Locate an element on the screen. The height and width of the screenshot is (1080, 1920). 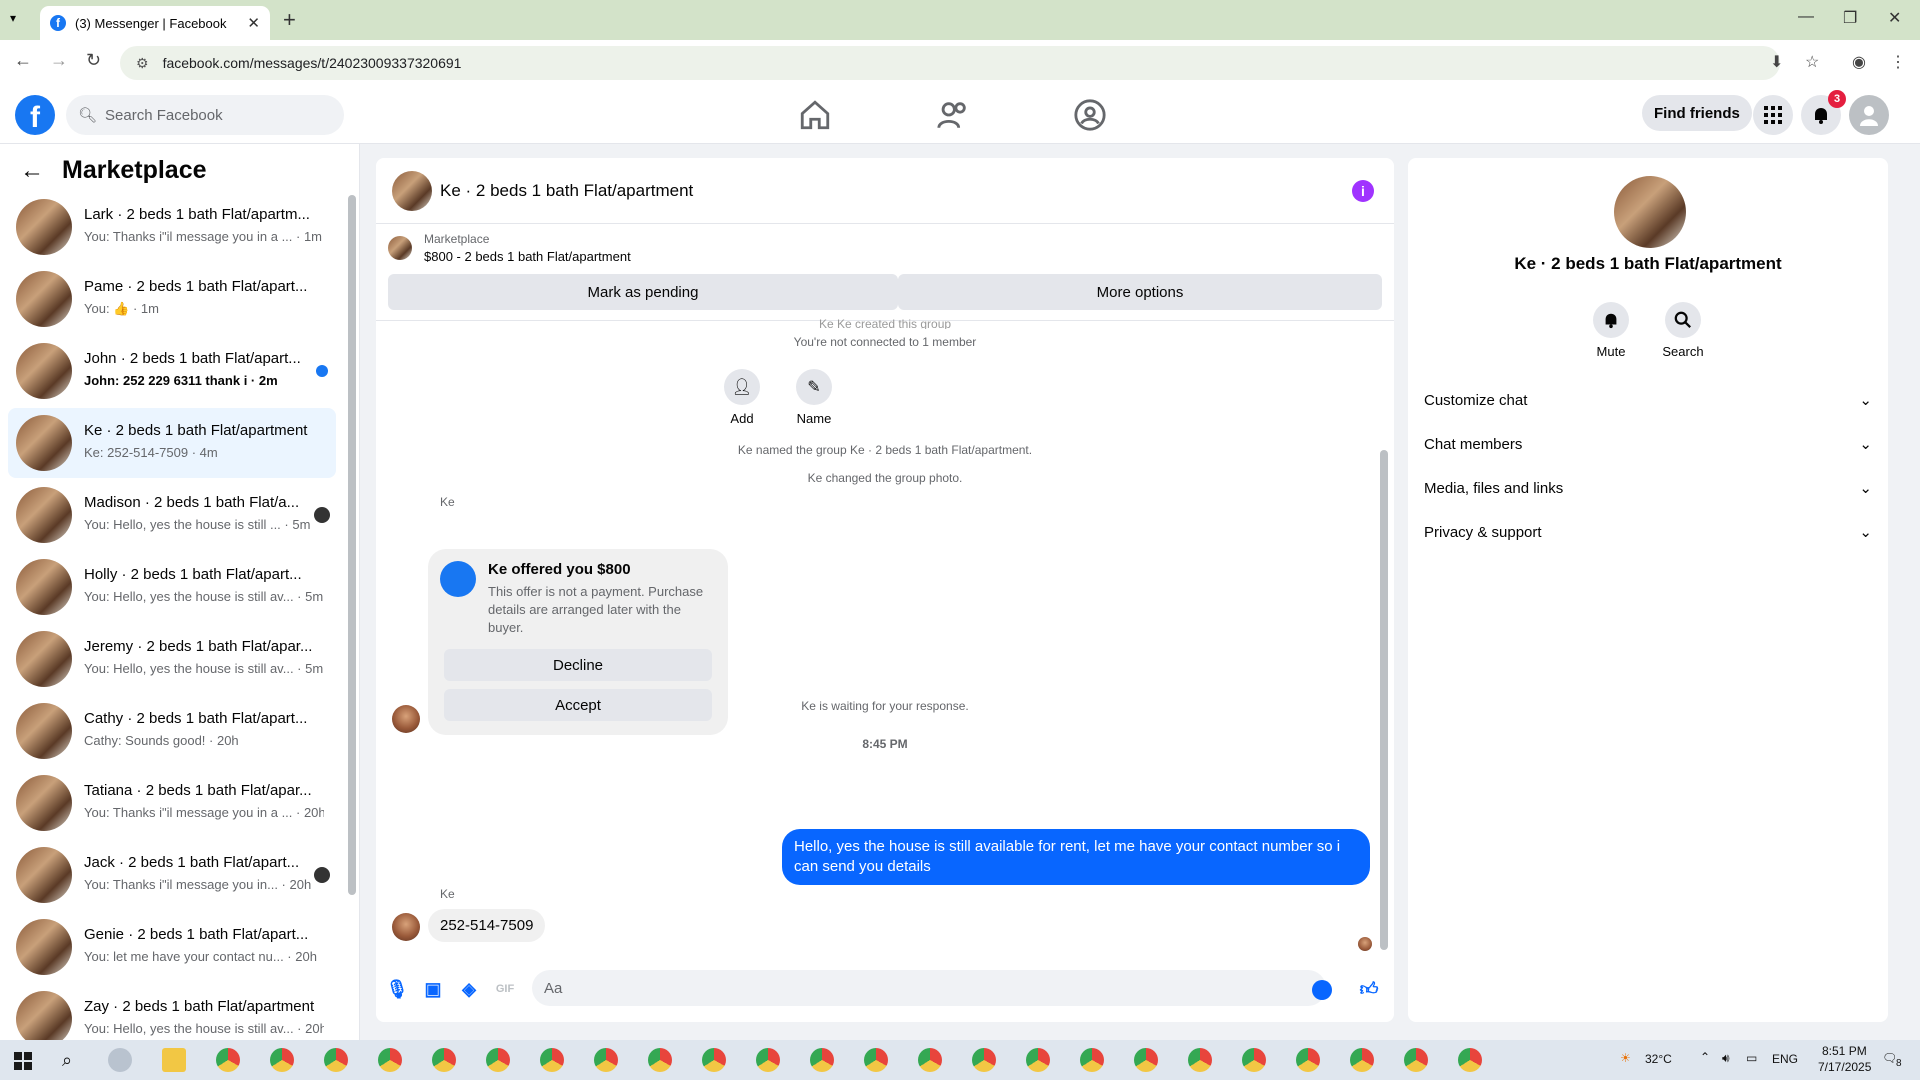
listing-thumbnail is located at coordinates (412, 191).